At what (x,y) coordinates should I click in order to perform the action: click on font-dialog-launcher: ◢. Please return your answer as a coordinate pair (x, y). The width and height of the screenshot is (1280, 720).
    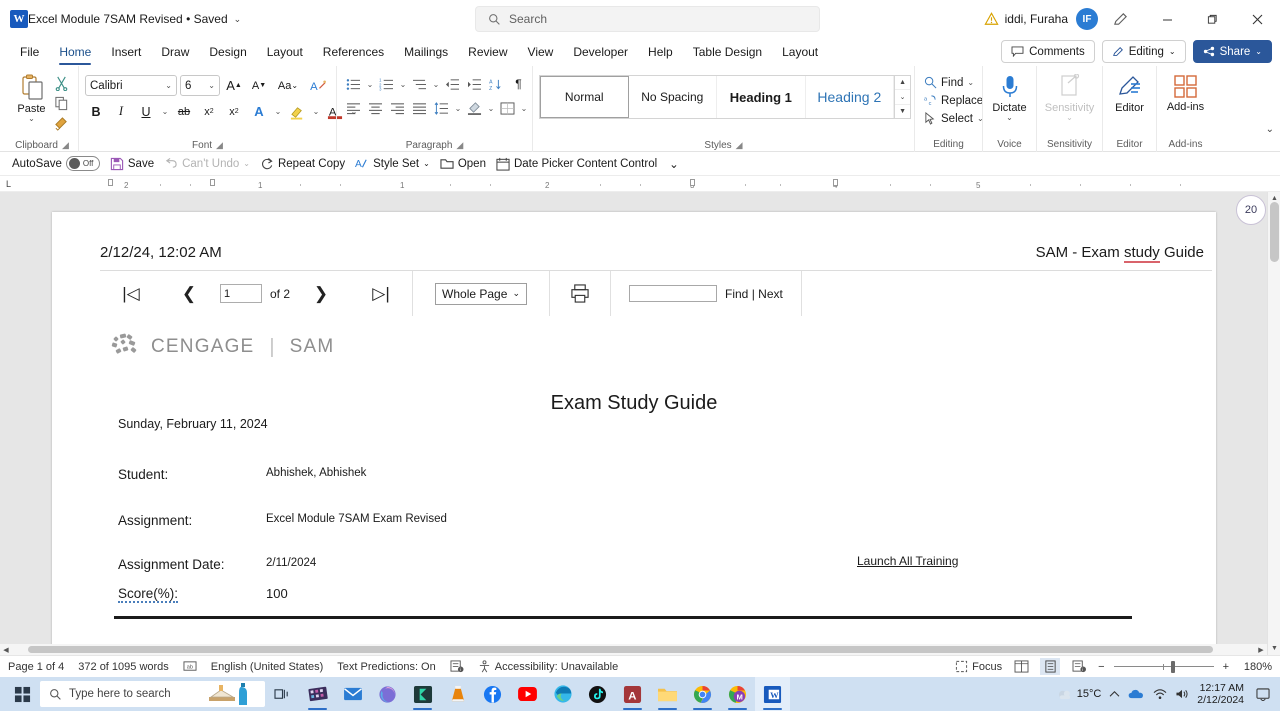
    Looking at the image, I should click on (219, 145).